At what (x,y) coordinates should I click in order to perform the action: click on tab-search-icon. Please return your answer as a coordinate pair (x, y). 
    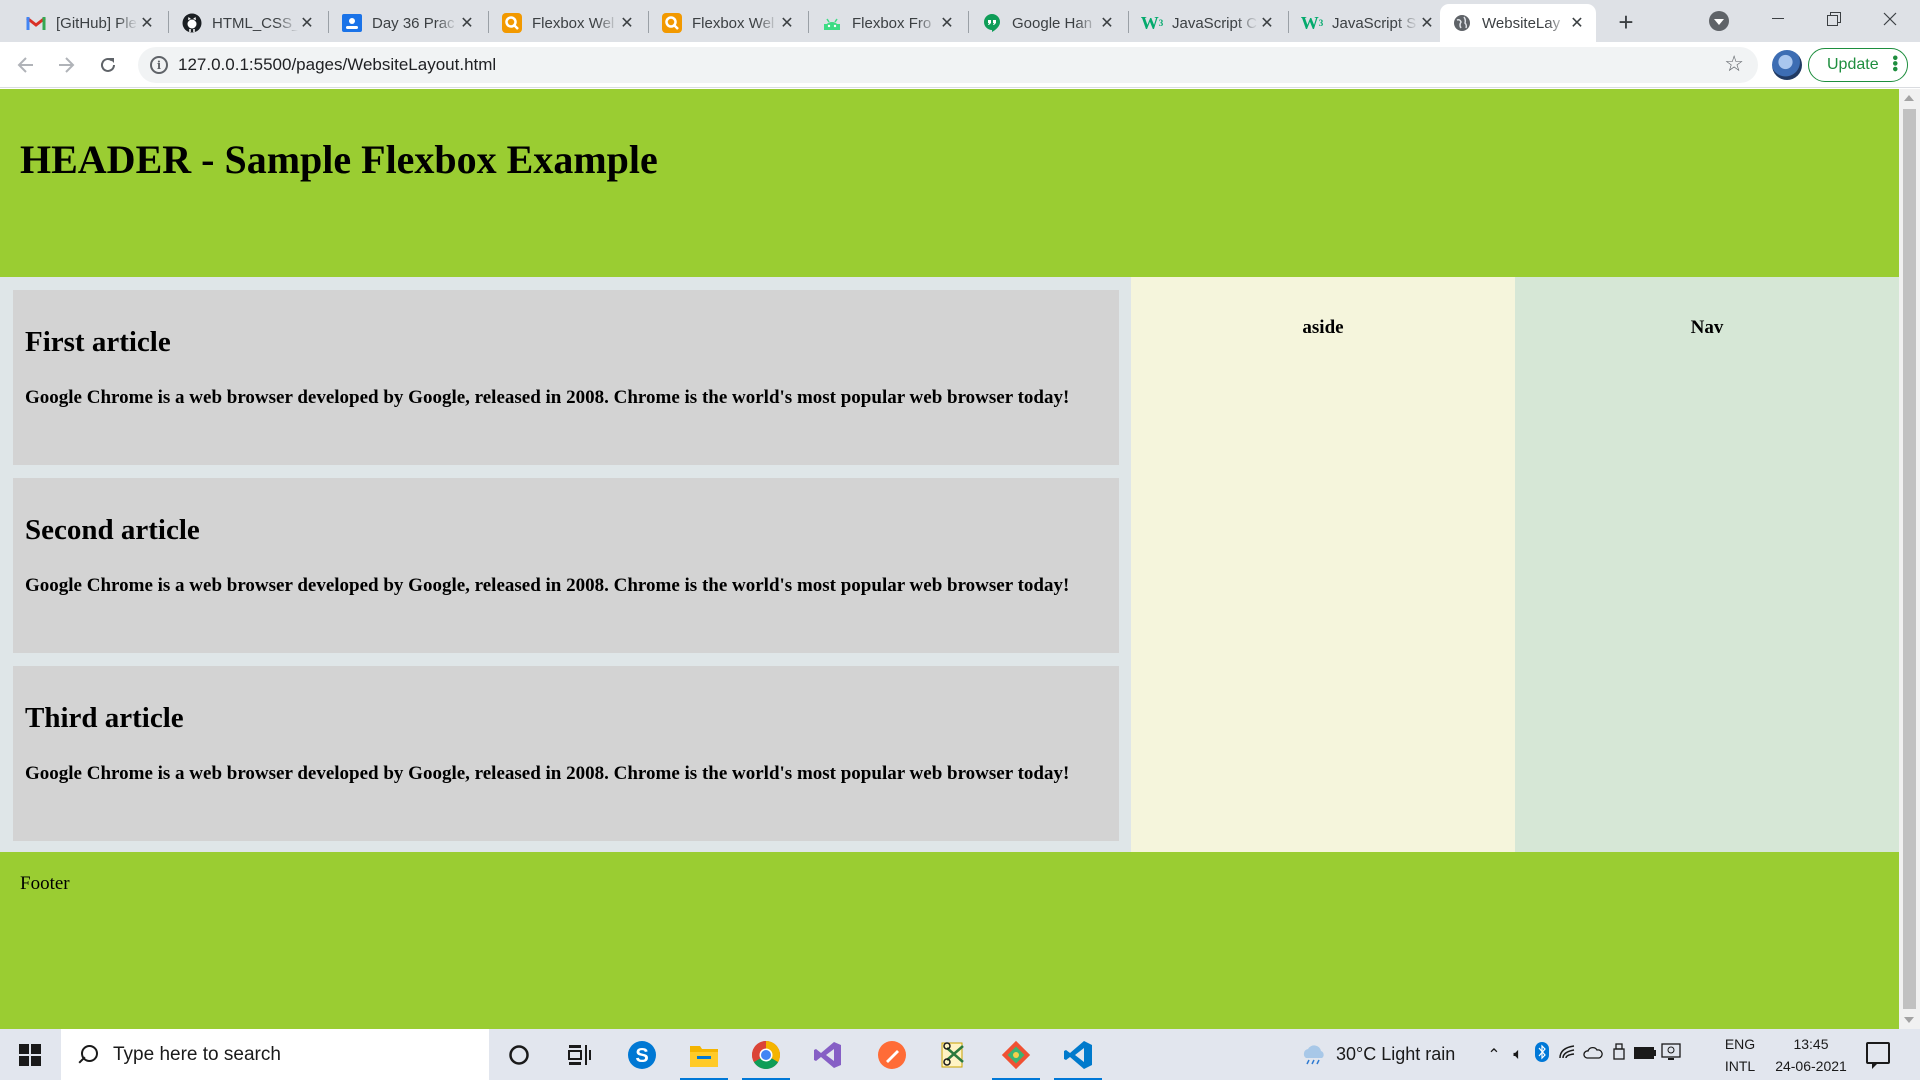
    Looking at the image, I should click on (1719, 21).